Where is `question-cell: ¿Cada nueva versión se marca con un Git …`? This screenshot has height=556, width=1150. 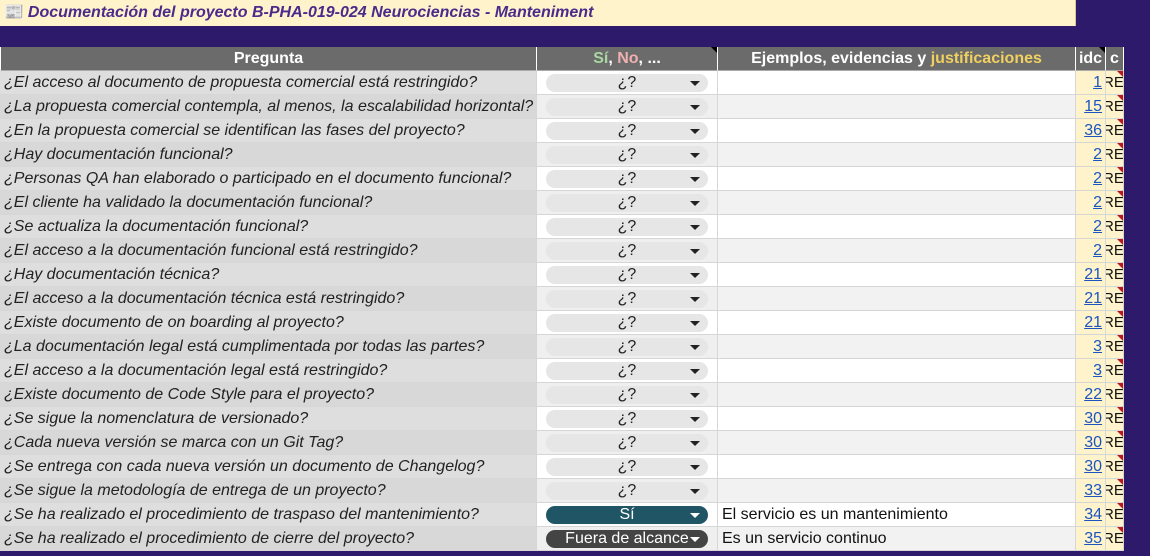 question-cell: ¿Cada nueva versión se marca con un Git … is located at coordinates (268, 443).